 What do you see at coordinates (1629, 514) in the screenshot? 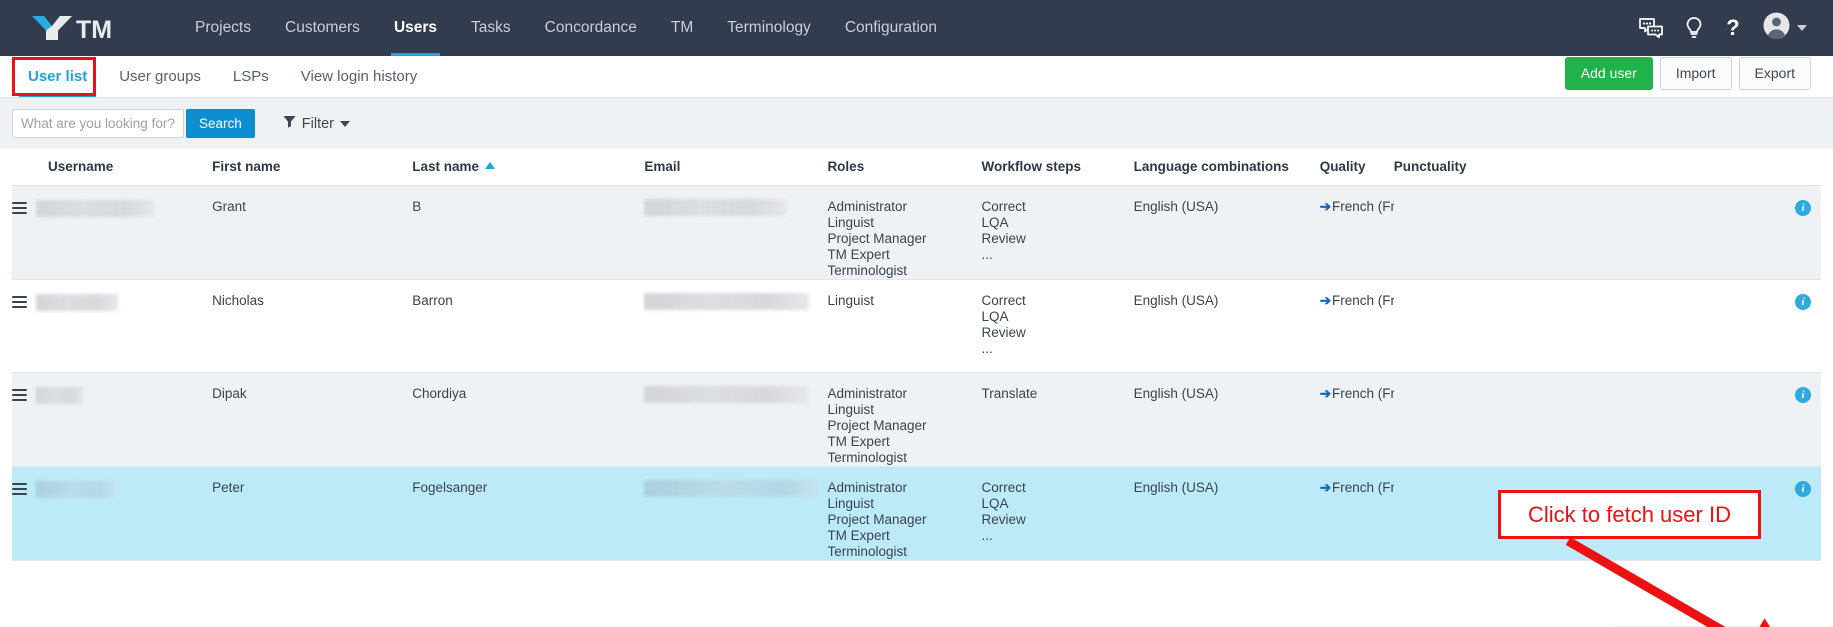
I see `annotation-callout-click-to-fetch-user-id: Click to fetch user ID` at bounding box center [1629, 514].